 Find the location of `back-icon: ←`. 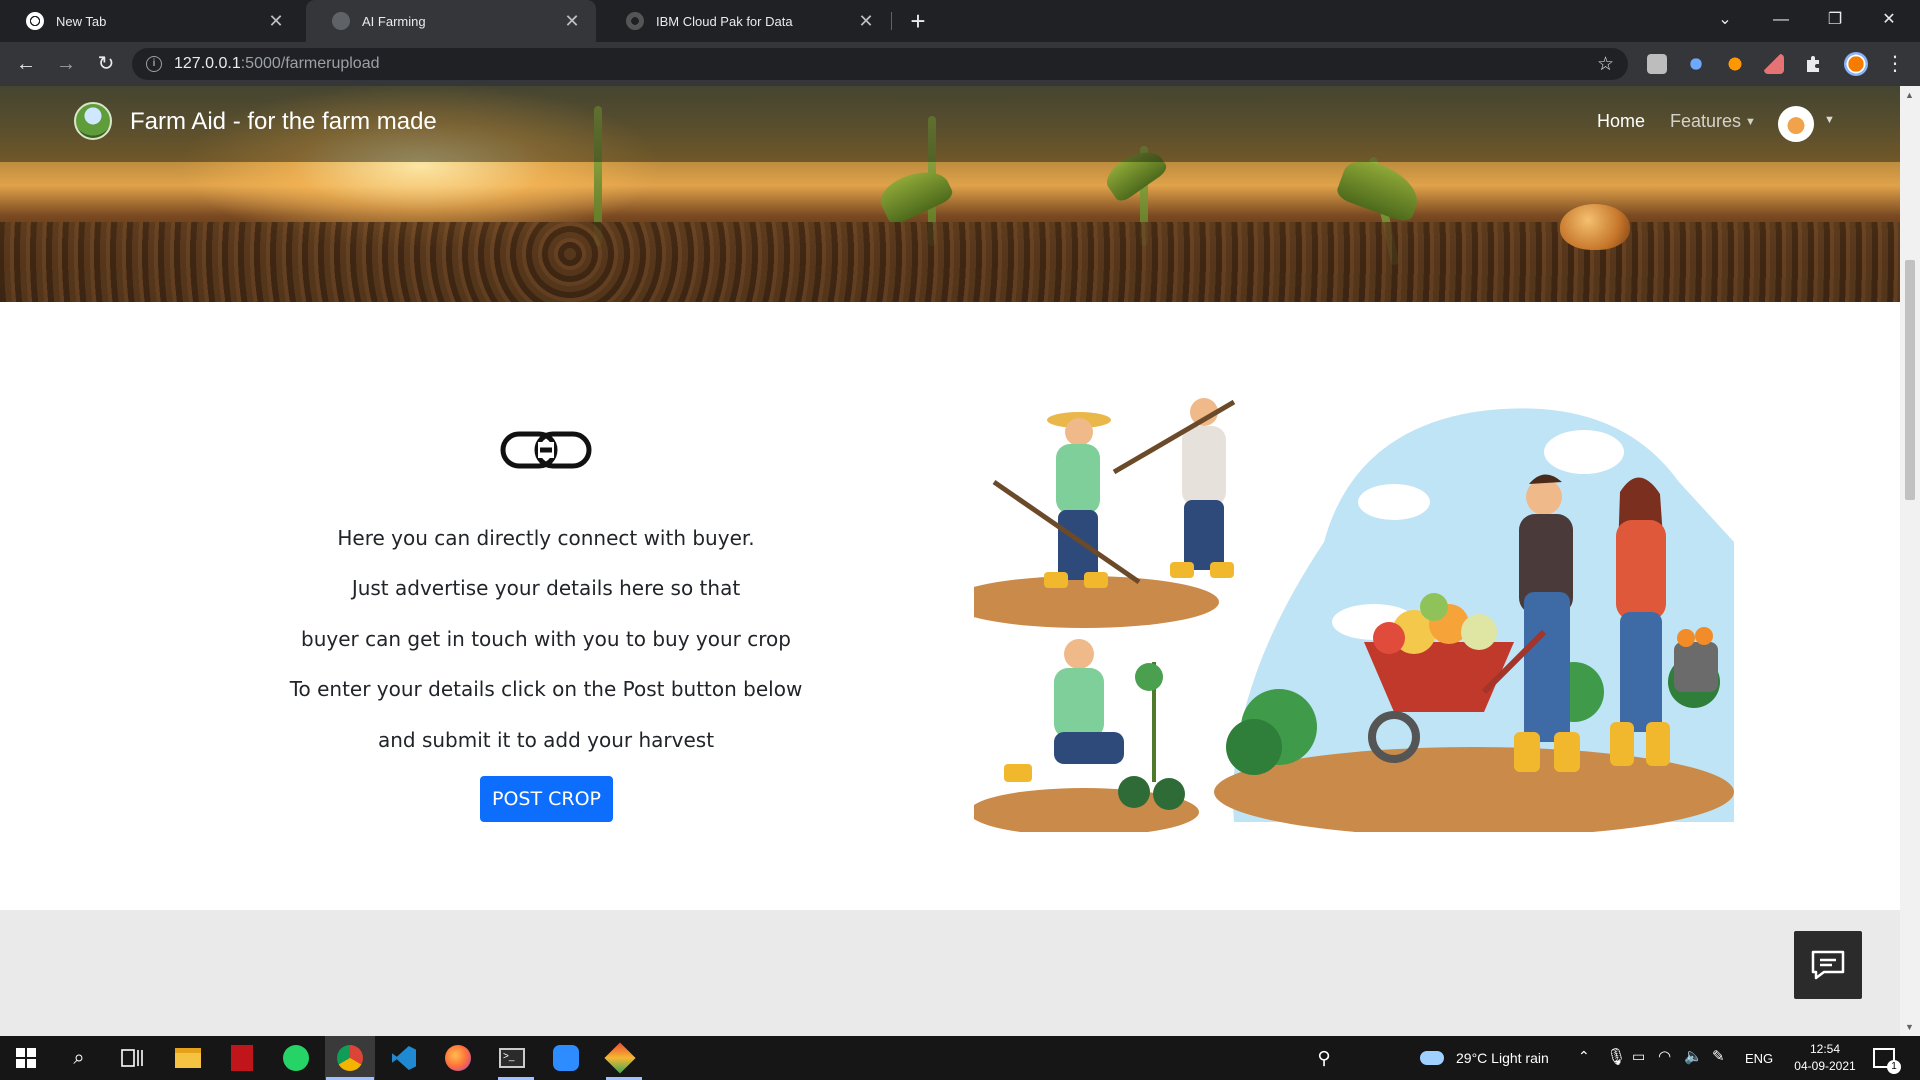

back-icon: ← is located at coordinates (26, 64).